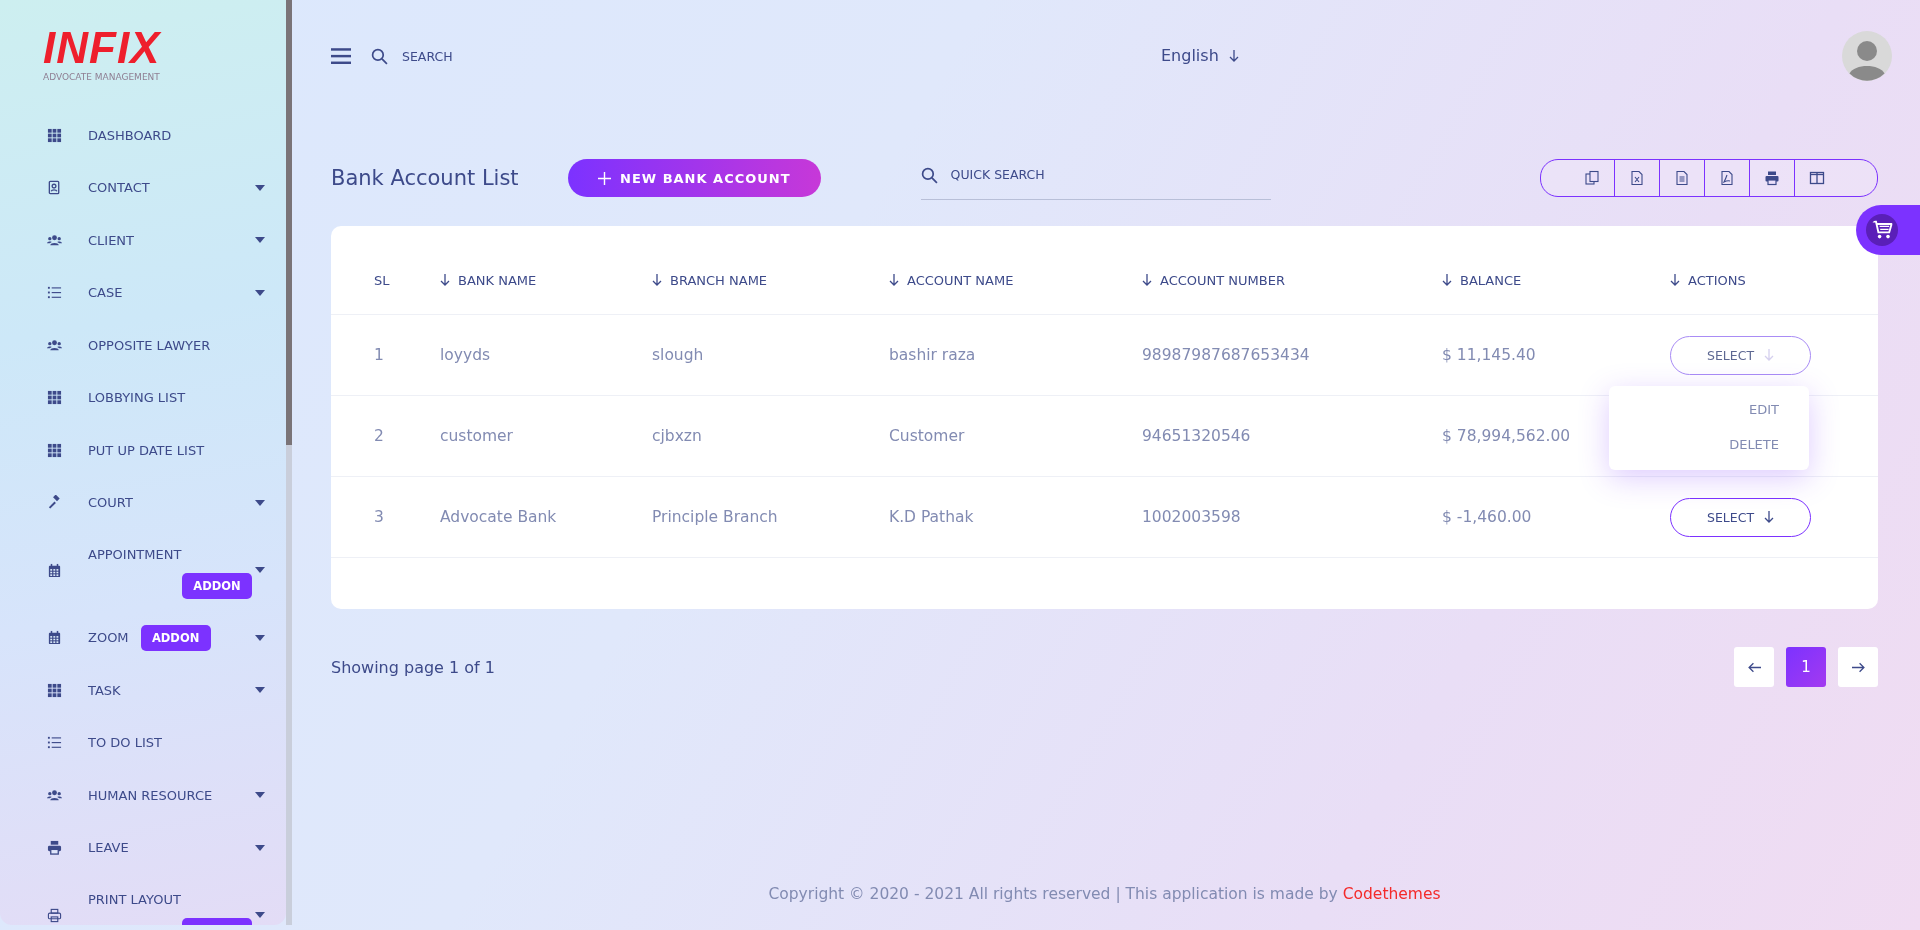 Image resolution: width=1920 pixels, height=930 pixels. What do you see at coordinates (1507, 436) in the screenshot?
I see `table-cell-text: $ 78,994,562.00` at bounding box center [1507, 436].